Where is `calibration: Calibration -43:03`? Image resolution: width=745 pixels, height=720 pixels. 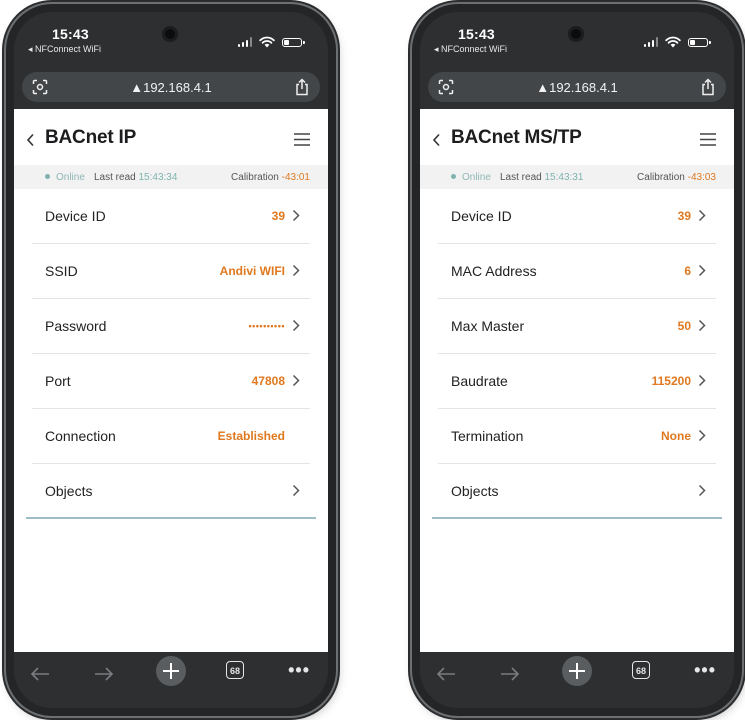 calibration: Calibration -43:03 is located at coordinates (676, 177).